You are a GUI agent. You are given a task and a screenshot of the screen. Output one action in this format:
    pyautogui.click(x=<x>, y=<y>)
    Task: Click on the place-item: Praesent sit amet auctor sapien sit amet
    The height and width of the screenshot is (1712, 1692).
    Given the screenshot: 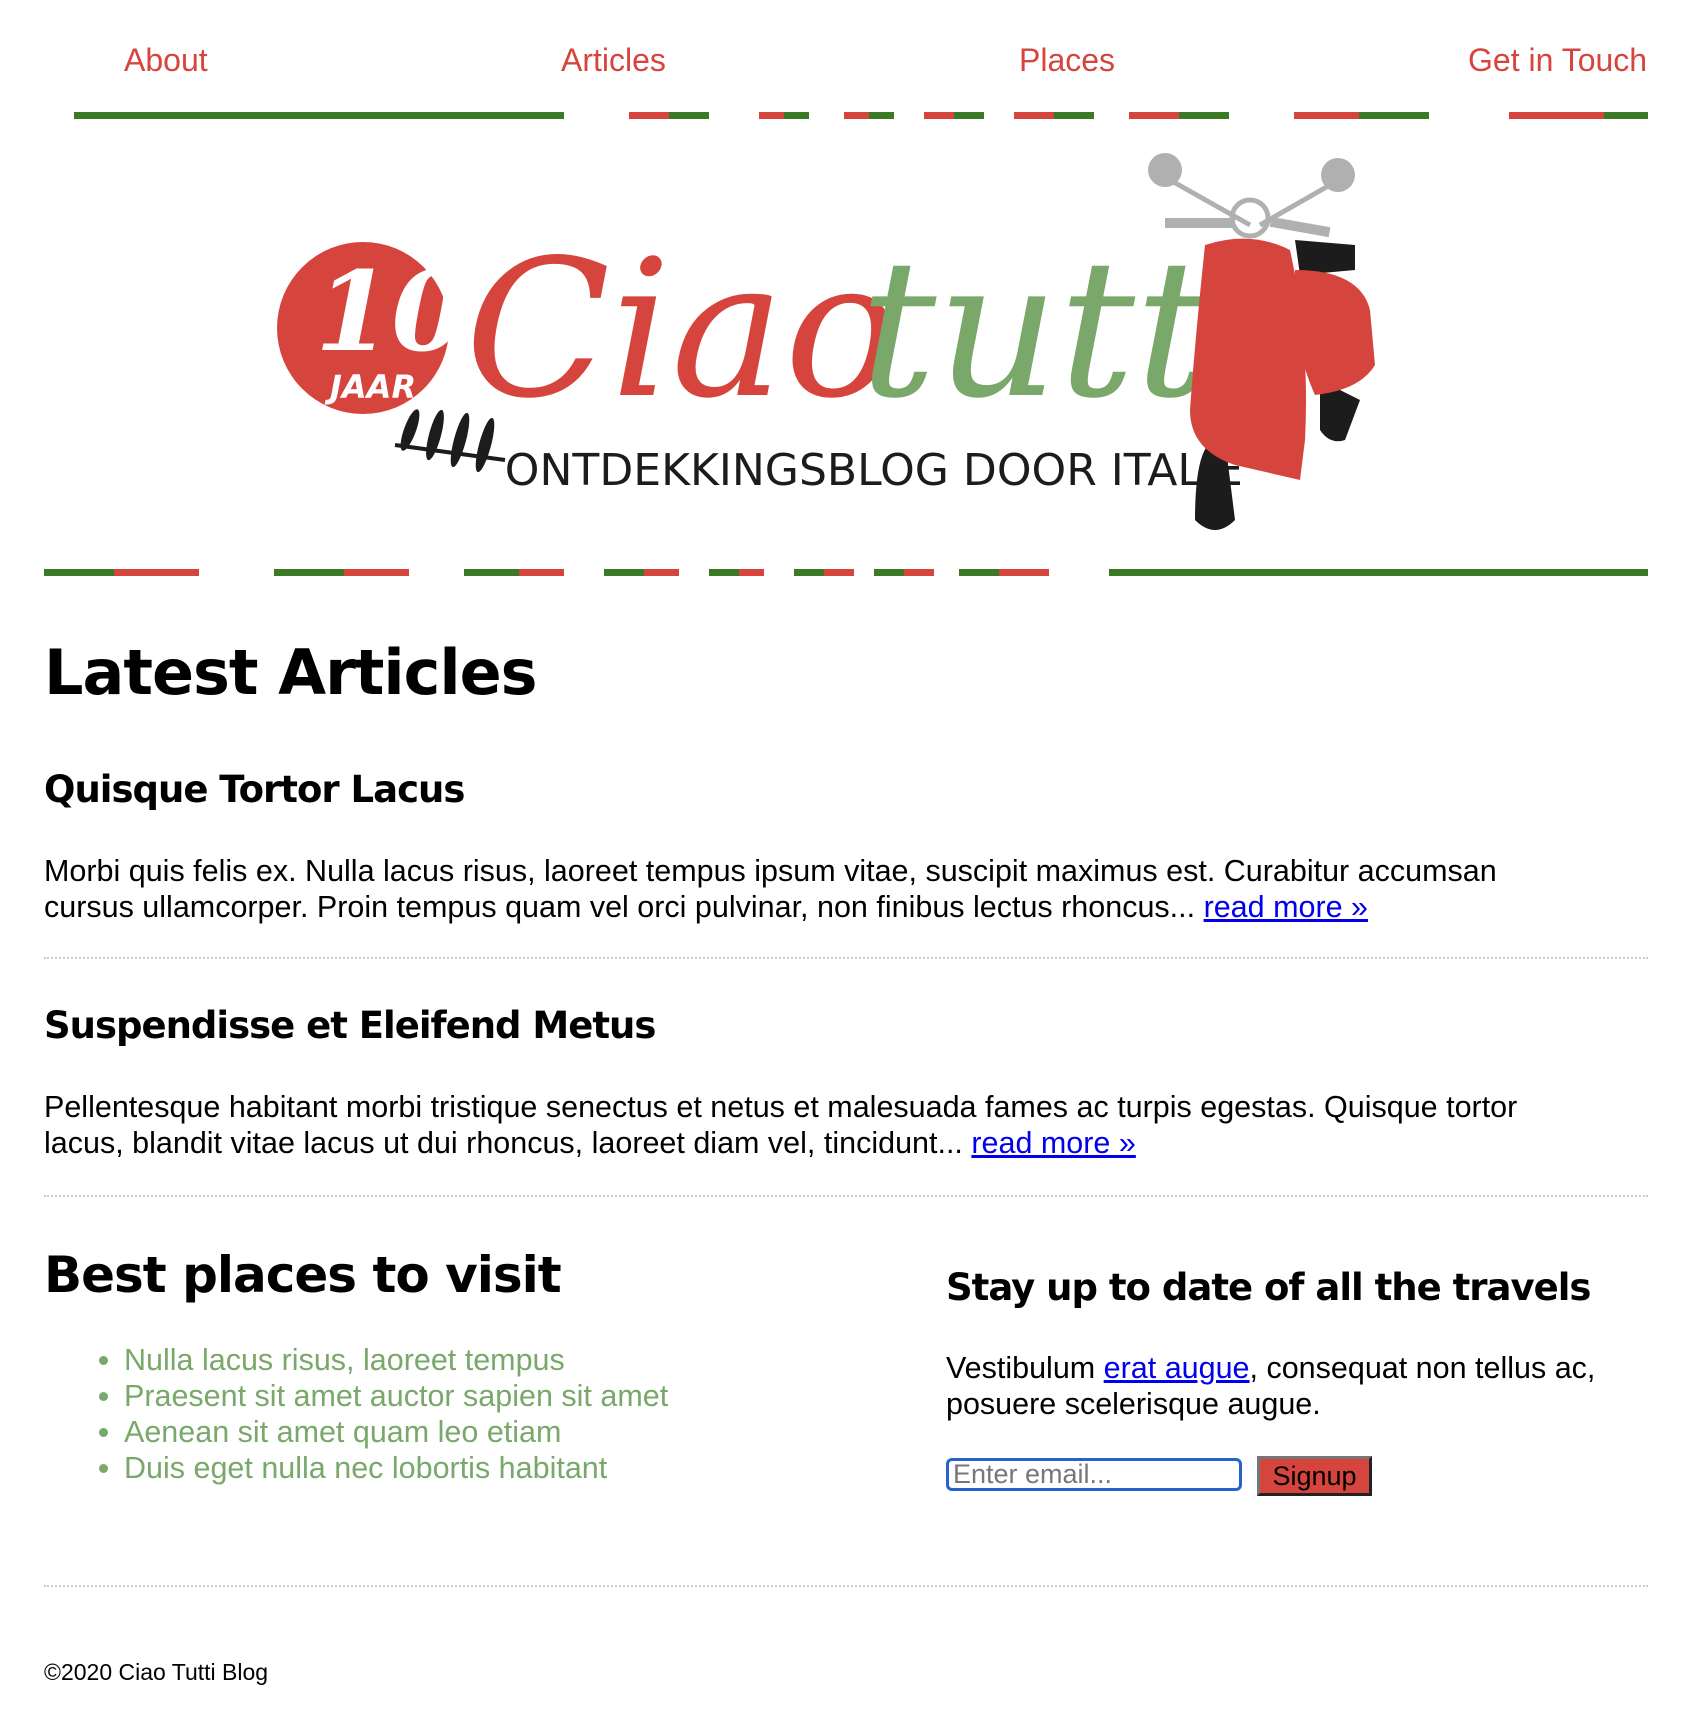 What is the action you would take?
    pyautogui.click(x=396, y=1396)
    